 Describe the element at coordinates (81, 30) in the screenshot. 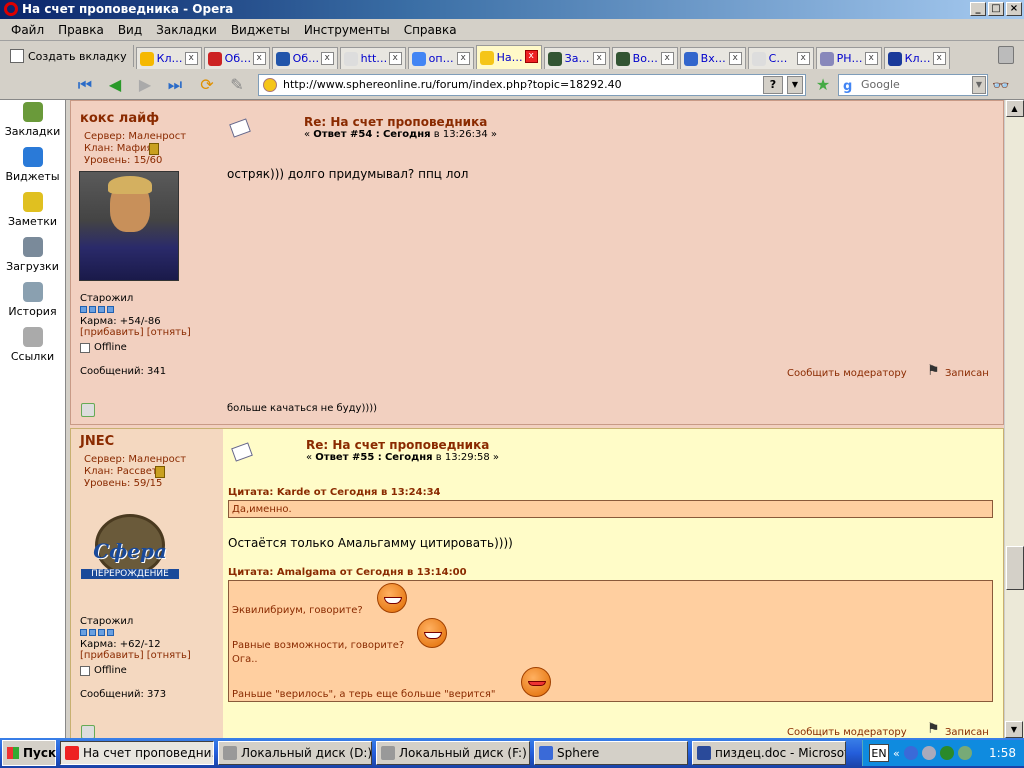

I see `menu-edit: Правка` at that location.